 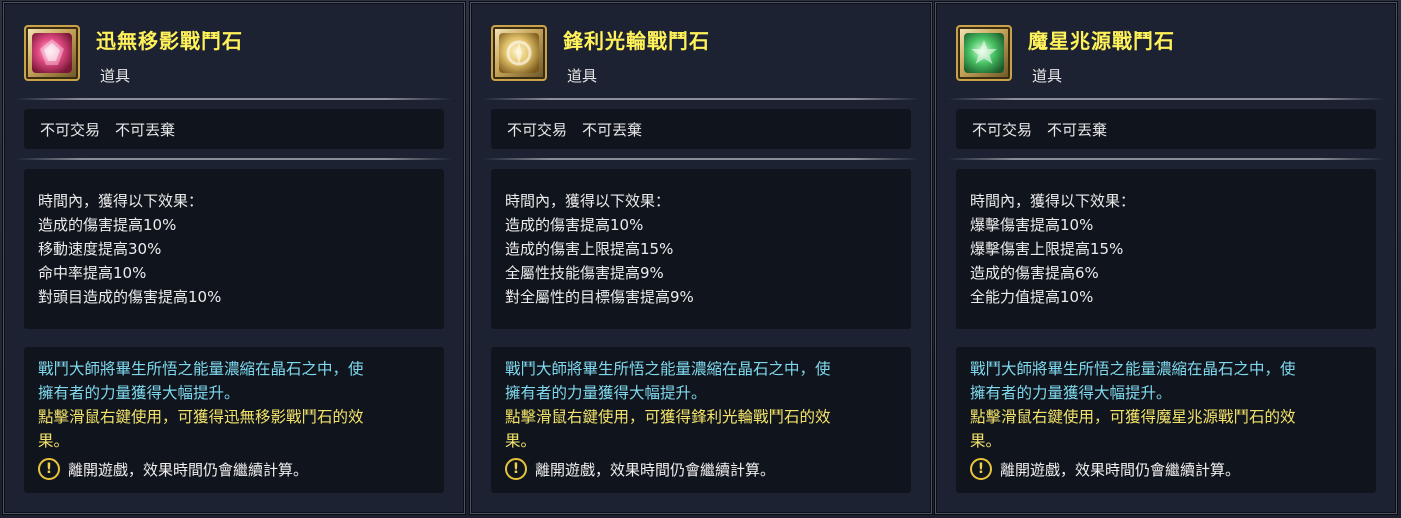 What do you see at coordinates (92, 273) in the screenshot?
I see `effect-line: 命中率提高10%` at bounding box center [92, 273].